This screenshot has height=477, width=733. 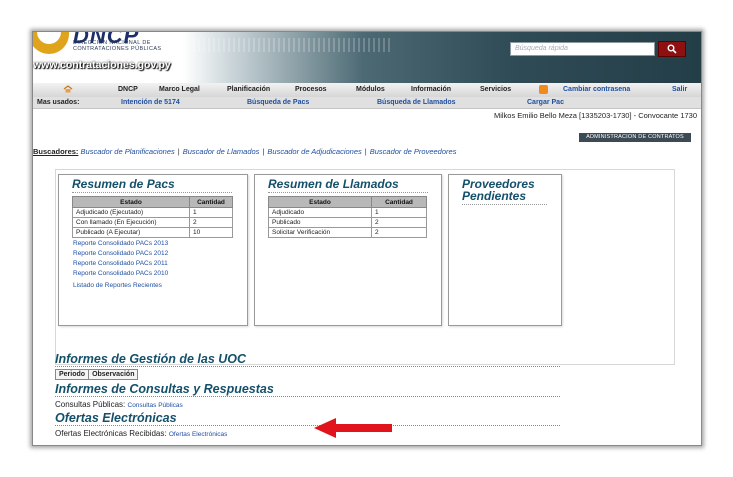 What do you see at coordinates (150, 102) in the screenshot?
I see `most-used-item-intencion: Intención de 5174` at bounding box center [150, 102].